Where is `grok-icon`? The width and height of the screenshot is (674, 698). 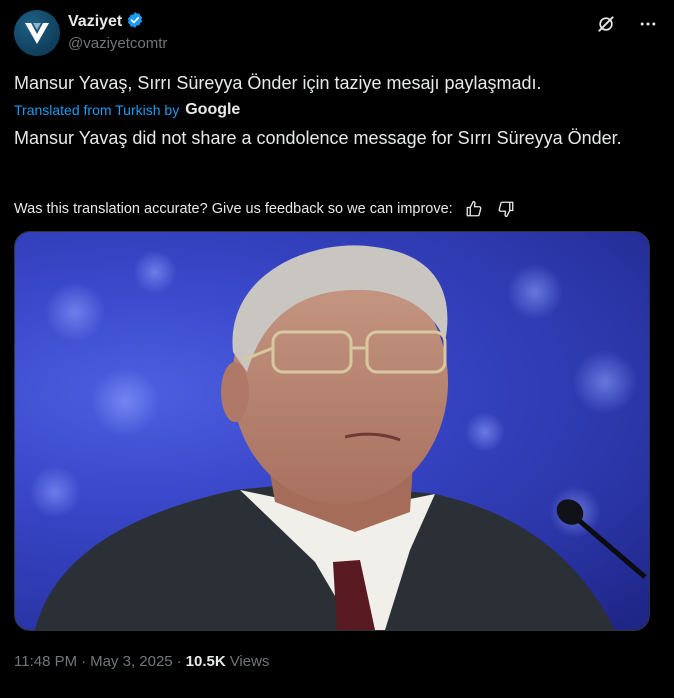 grok-icon is located at coordinates (606, 24).